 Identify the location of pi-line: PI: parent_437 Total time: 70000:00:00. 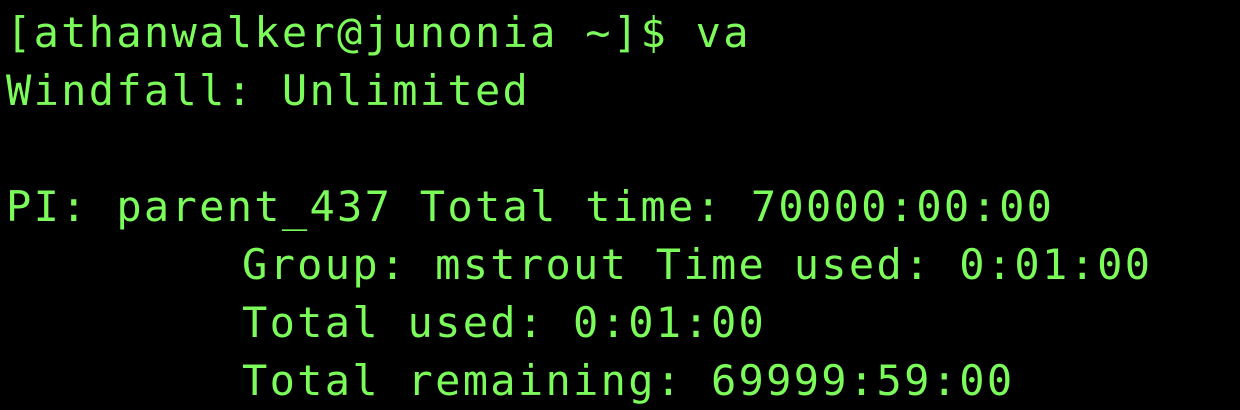
(530, 206).